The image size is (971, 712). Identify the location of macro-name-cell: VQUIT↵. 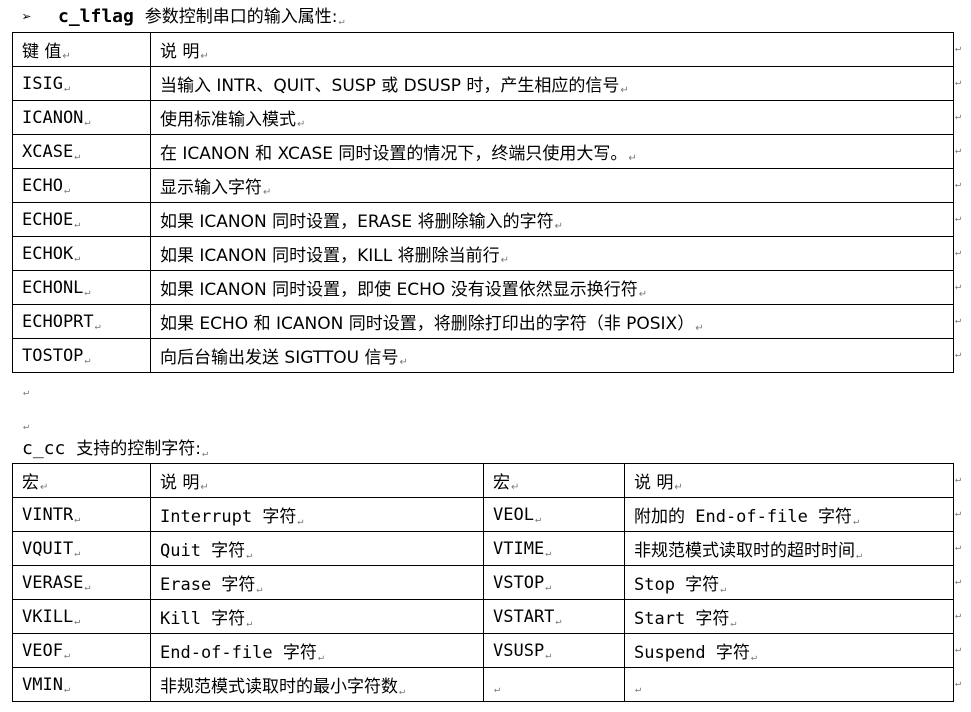
(81, 548).